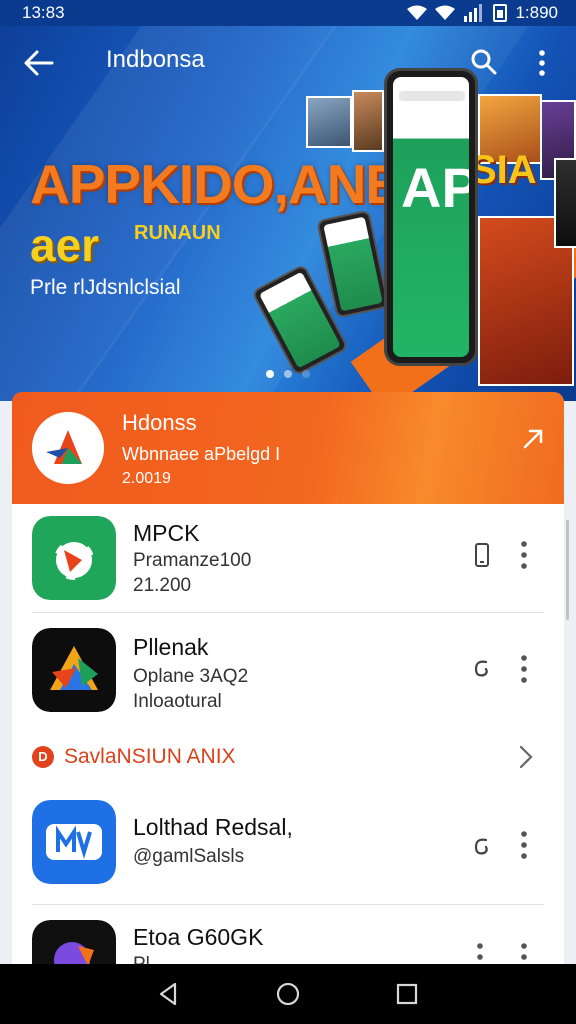 The width and height of the screenshot is (576, 1024). What do you see at coordinates (155, 59) in the screenshot?
I see `page-title: Indbonsa` at bounding box center [155, 59].